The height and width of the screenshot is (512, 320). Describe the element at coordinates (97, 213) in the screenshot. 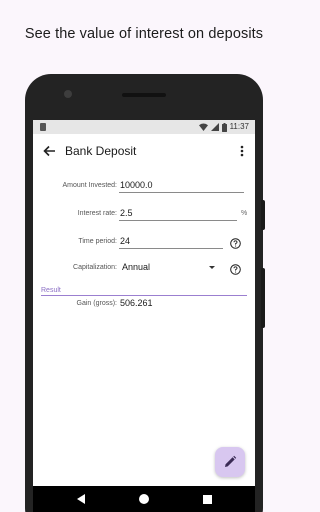

I see `interest-rate-label: Interest rate:` at that location.